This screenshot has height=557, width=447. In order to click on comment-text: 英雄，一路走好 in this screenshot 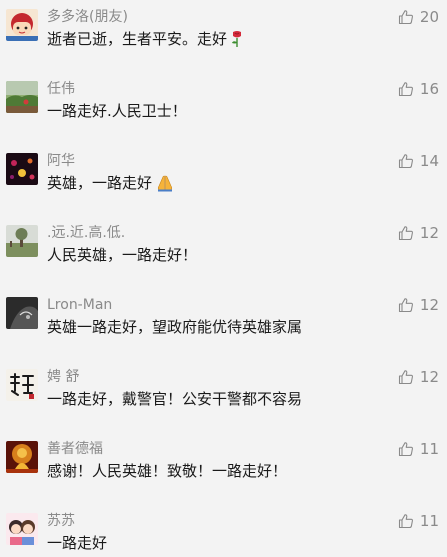, I will do `click(111, 183)`.